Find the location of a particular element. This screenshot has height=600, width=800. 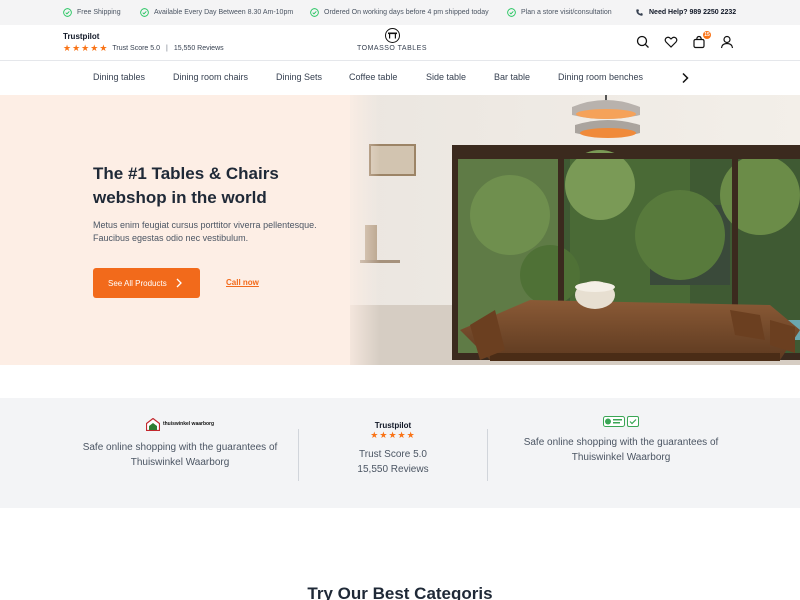

heart-icon is located at coordinates (671, 42).